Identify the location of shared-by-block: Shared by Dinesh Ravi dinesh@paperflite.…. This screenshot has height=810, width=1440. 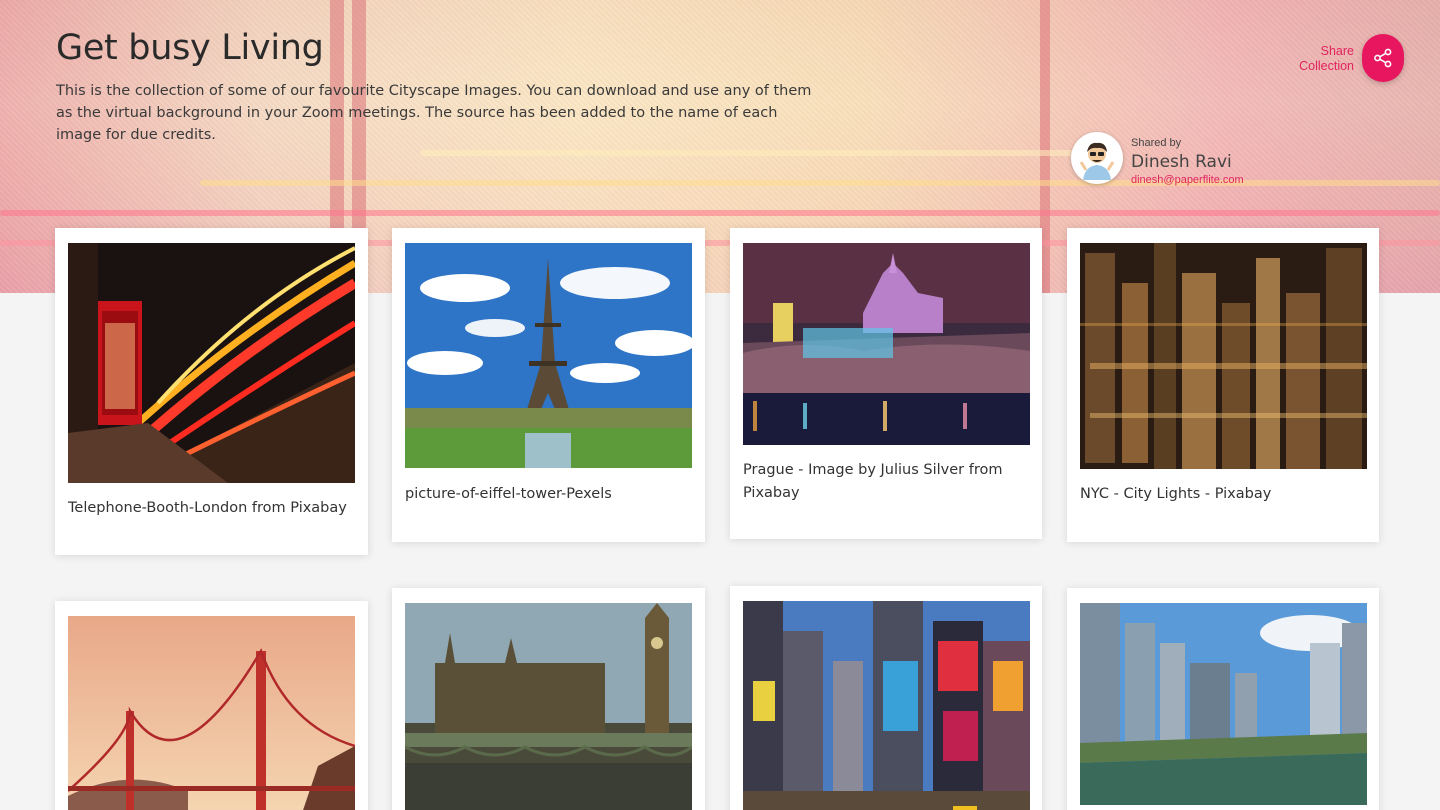
(1181, 162).